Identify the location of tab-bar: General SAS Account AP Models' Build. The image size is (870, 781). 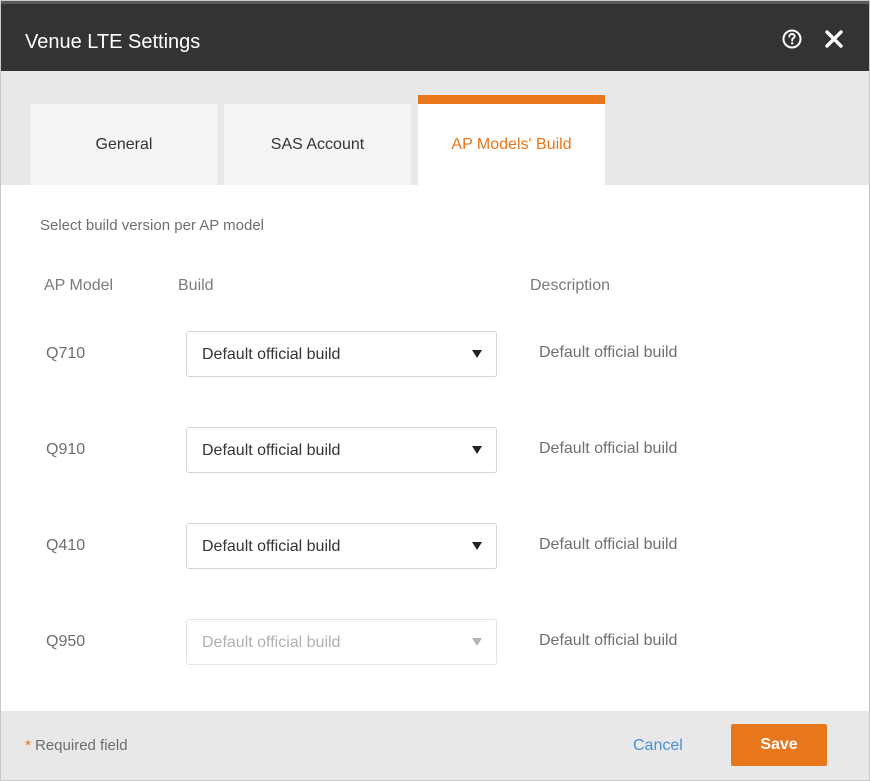
(435, 128).